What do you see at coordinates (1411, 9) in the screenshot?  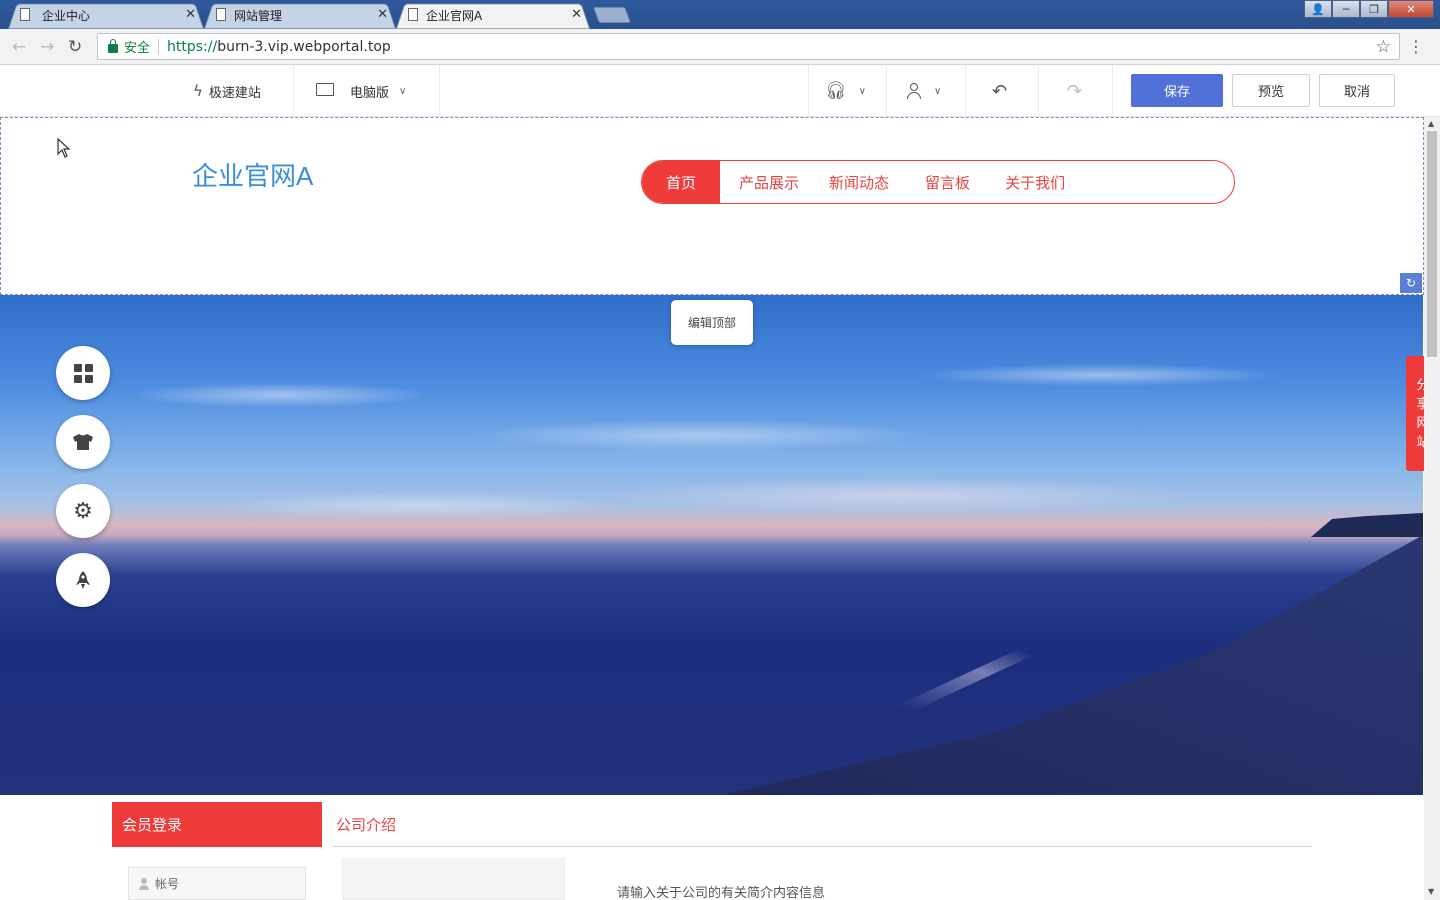 I see `close-window-button: ✕` at bounding box center [1411, 9].